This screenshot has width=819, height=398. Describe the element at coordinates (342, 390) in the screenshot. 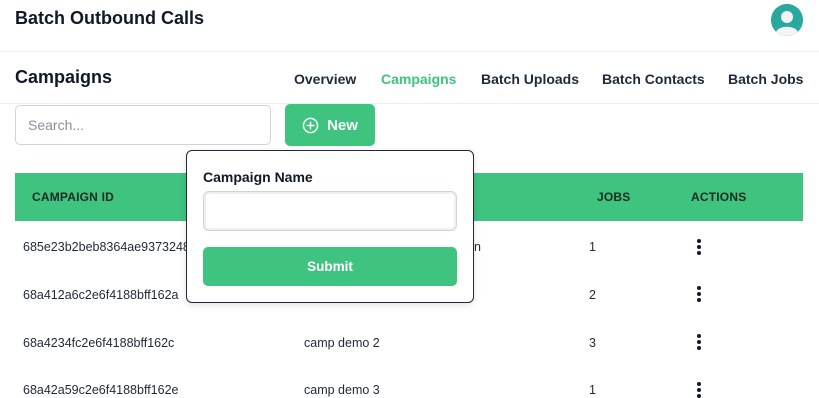

I see `campaign-name-cell: camp demo 3` at that location.